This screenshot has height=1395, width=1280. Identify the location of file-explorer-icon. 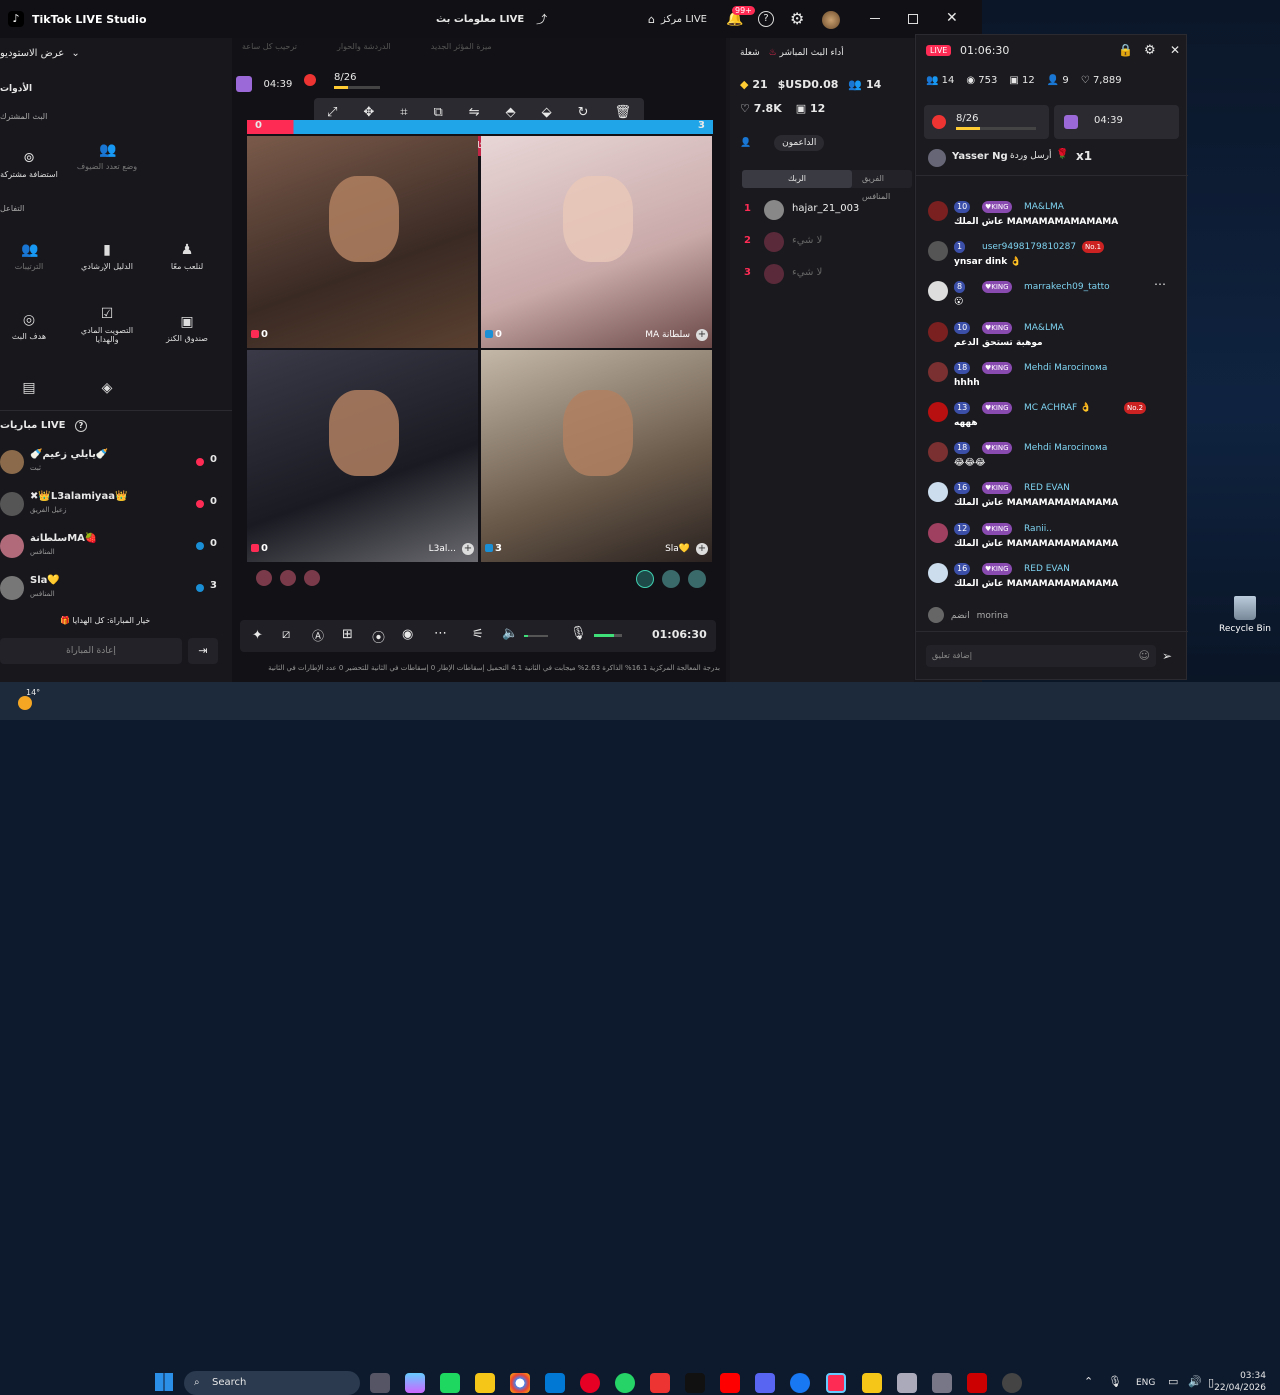
(485, 1383).